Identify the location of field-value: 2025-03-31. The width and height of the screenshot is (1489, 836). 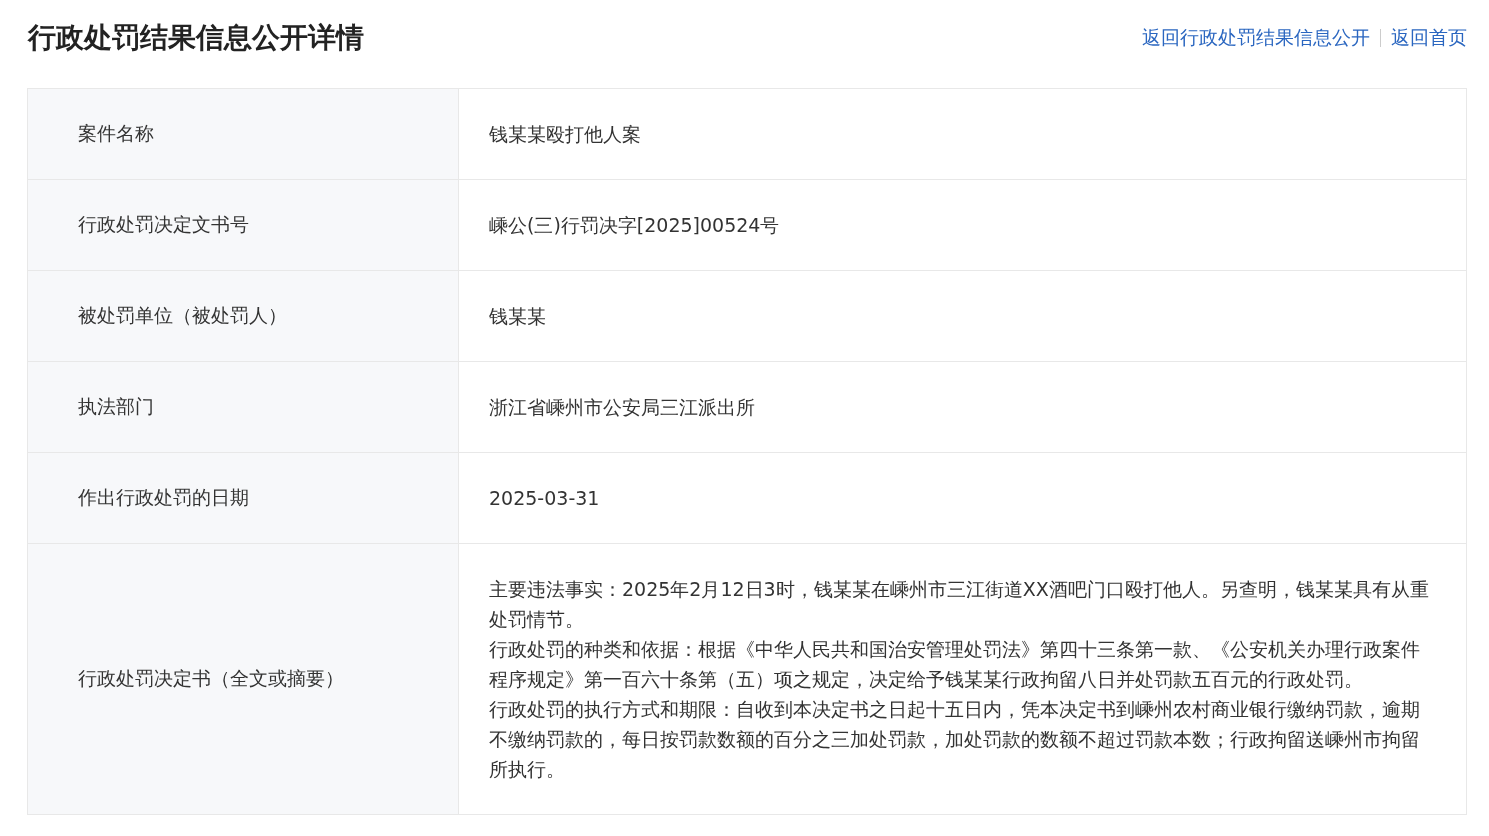
(545, 498).